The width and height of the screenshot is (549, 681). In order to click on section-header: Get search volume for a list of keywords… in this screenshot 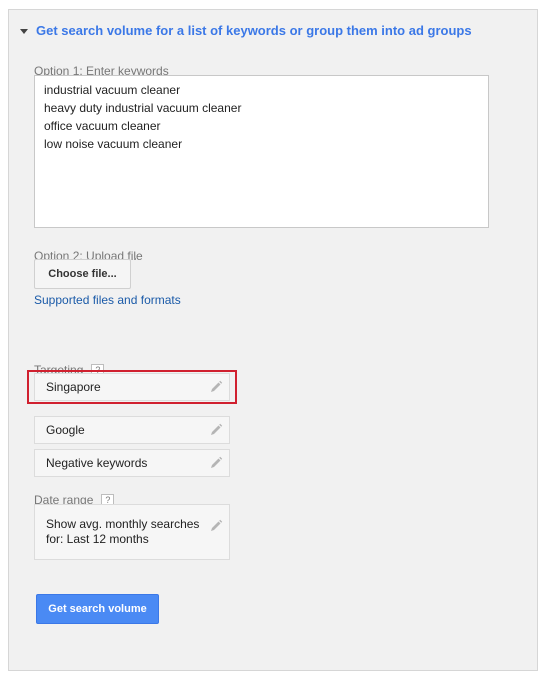, I will do `click(246, 30)`.